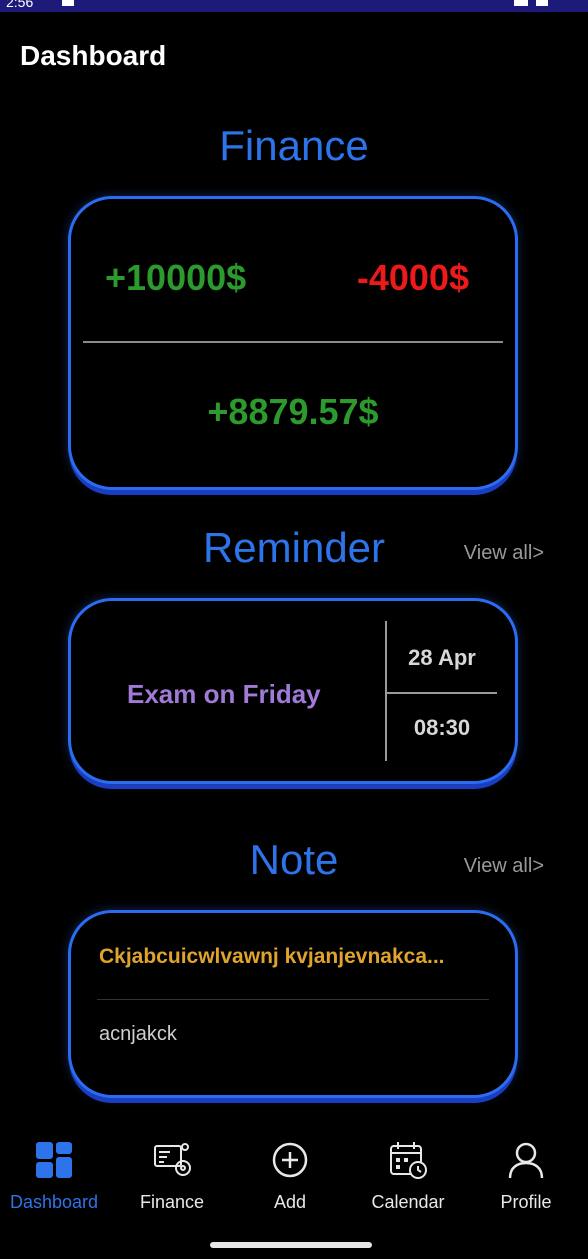 This screenshot has height=1259, width=588. I want to click on balance-amount: +8879.57$, so click(293, 411).